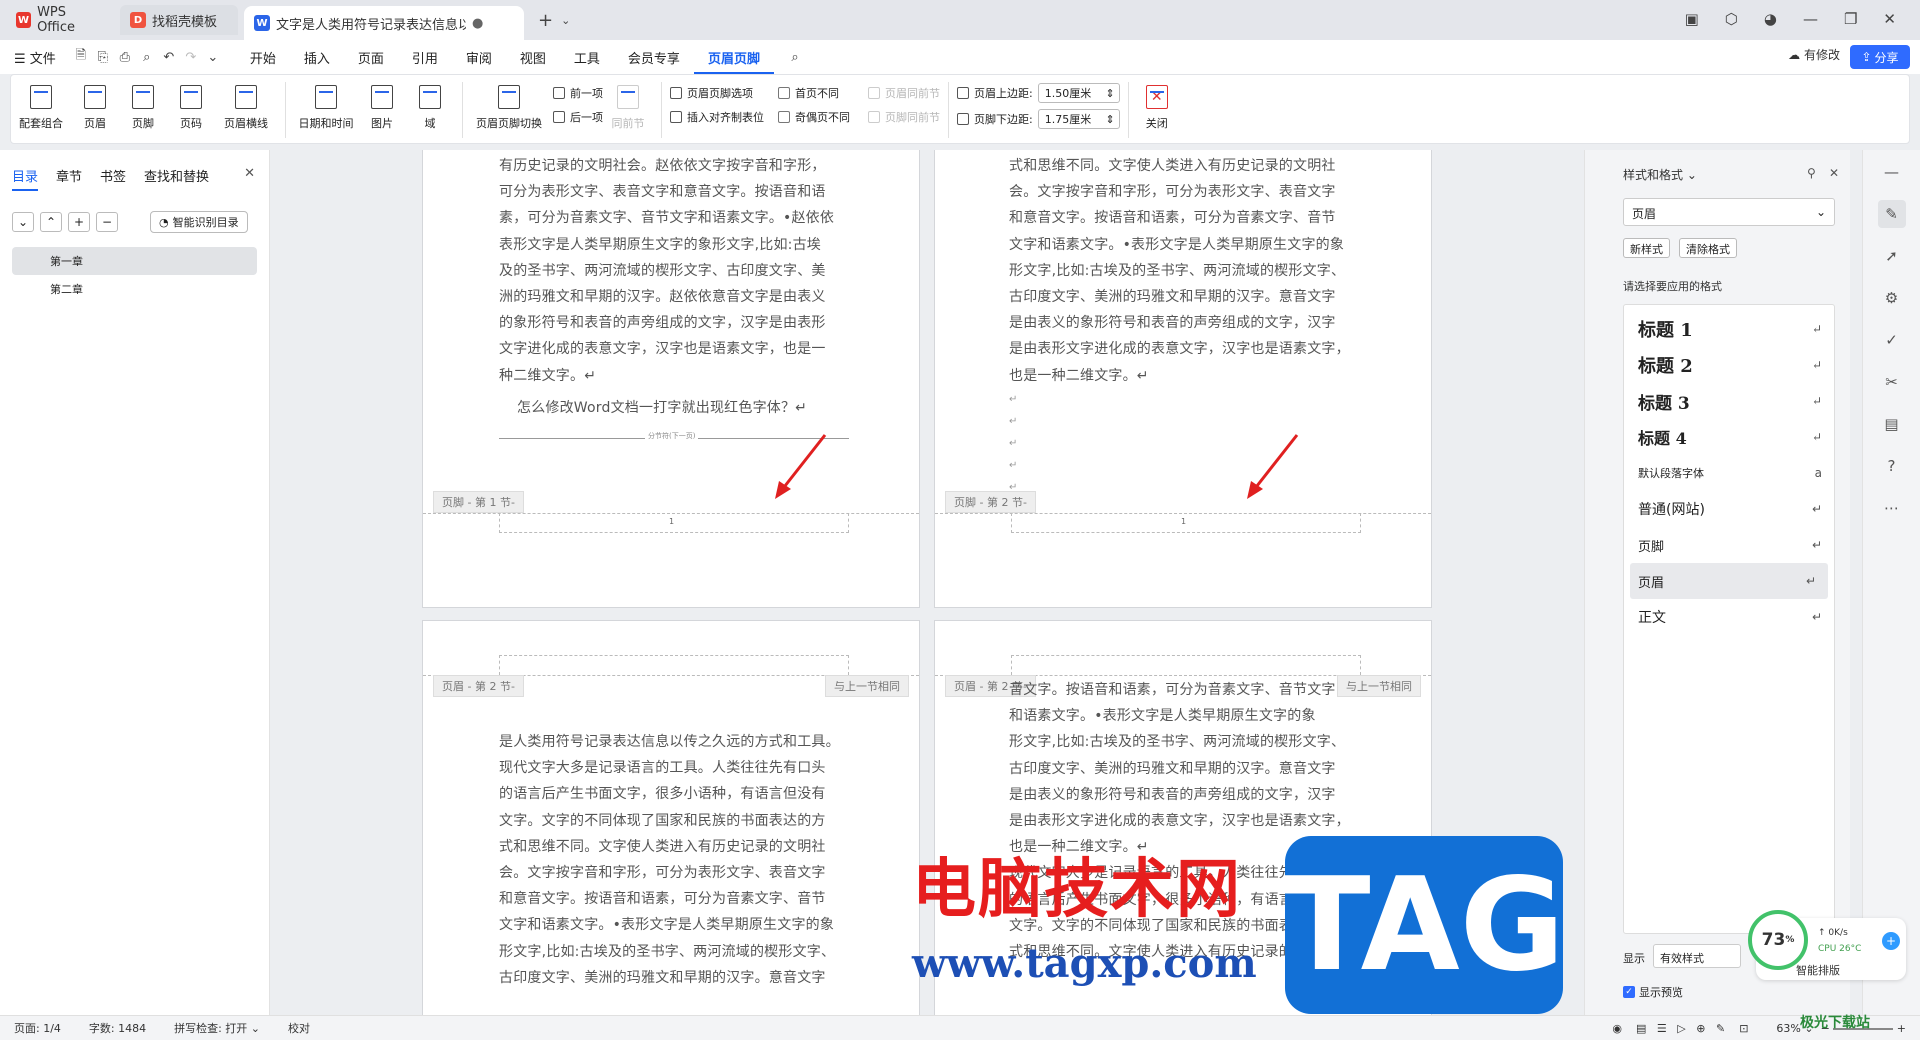  Describe the element at coordinates (326, 103) in the screenshot. I see `date-time-button: 日期和时间` at that location.